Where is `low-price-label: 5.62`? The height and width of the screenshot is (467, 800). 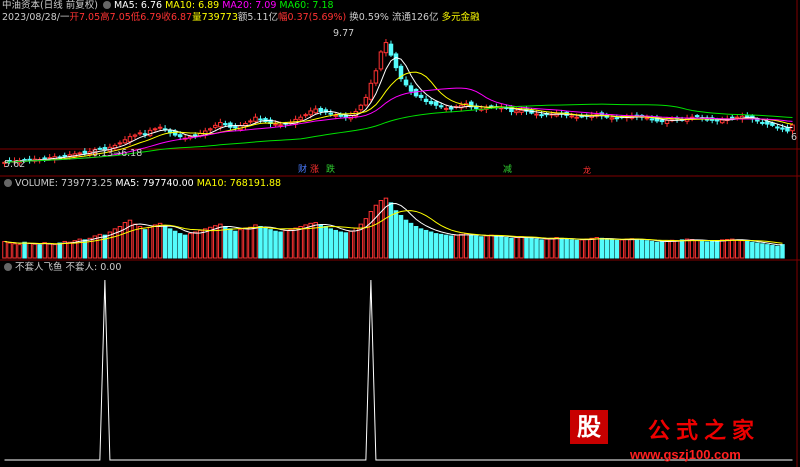 low-price-label: 5.62 is located at coordinates (15, 164).